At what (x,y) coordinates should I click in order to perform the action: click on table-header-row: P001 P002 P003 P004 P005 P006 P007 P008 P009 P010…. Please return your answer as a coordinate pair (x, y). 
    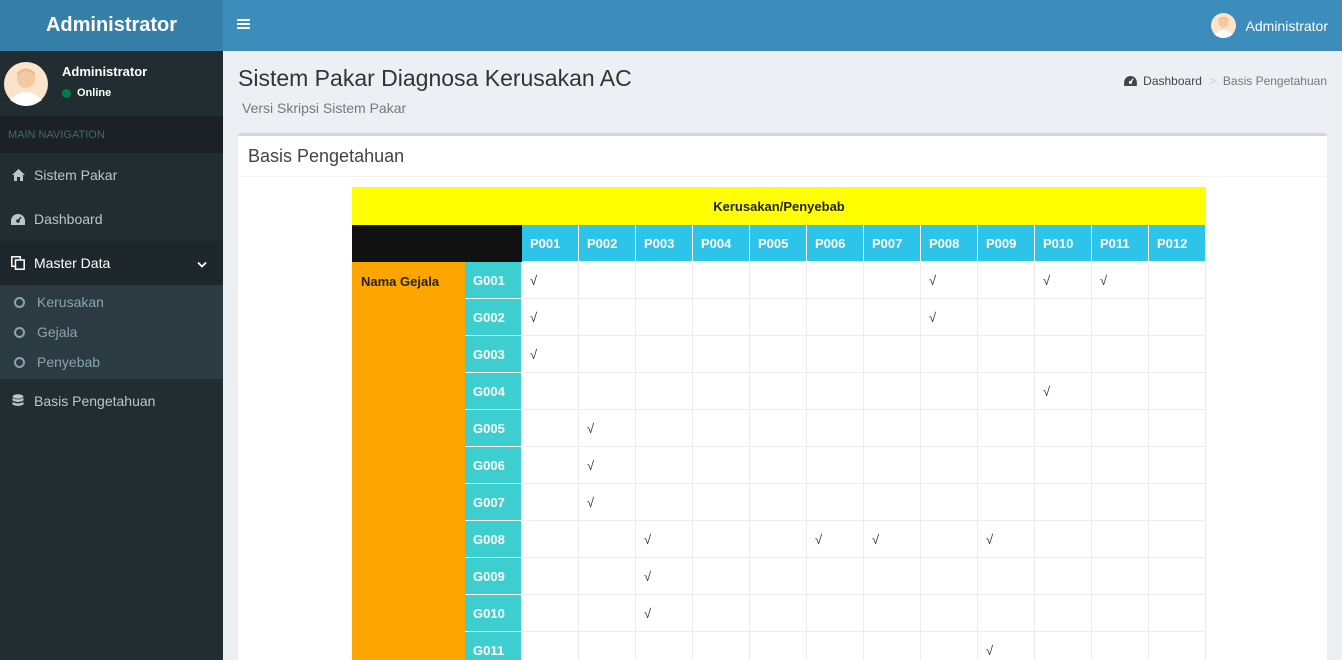
    Looking at the image, I should click on (779, 243).